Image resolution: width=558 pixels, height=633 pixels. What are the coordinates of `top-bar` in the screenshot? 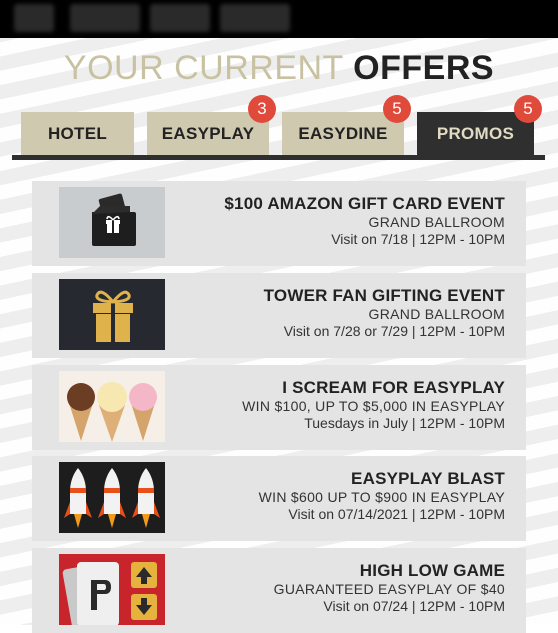 It's located at (279, 19).